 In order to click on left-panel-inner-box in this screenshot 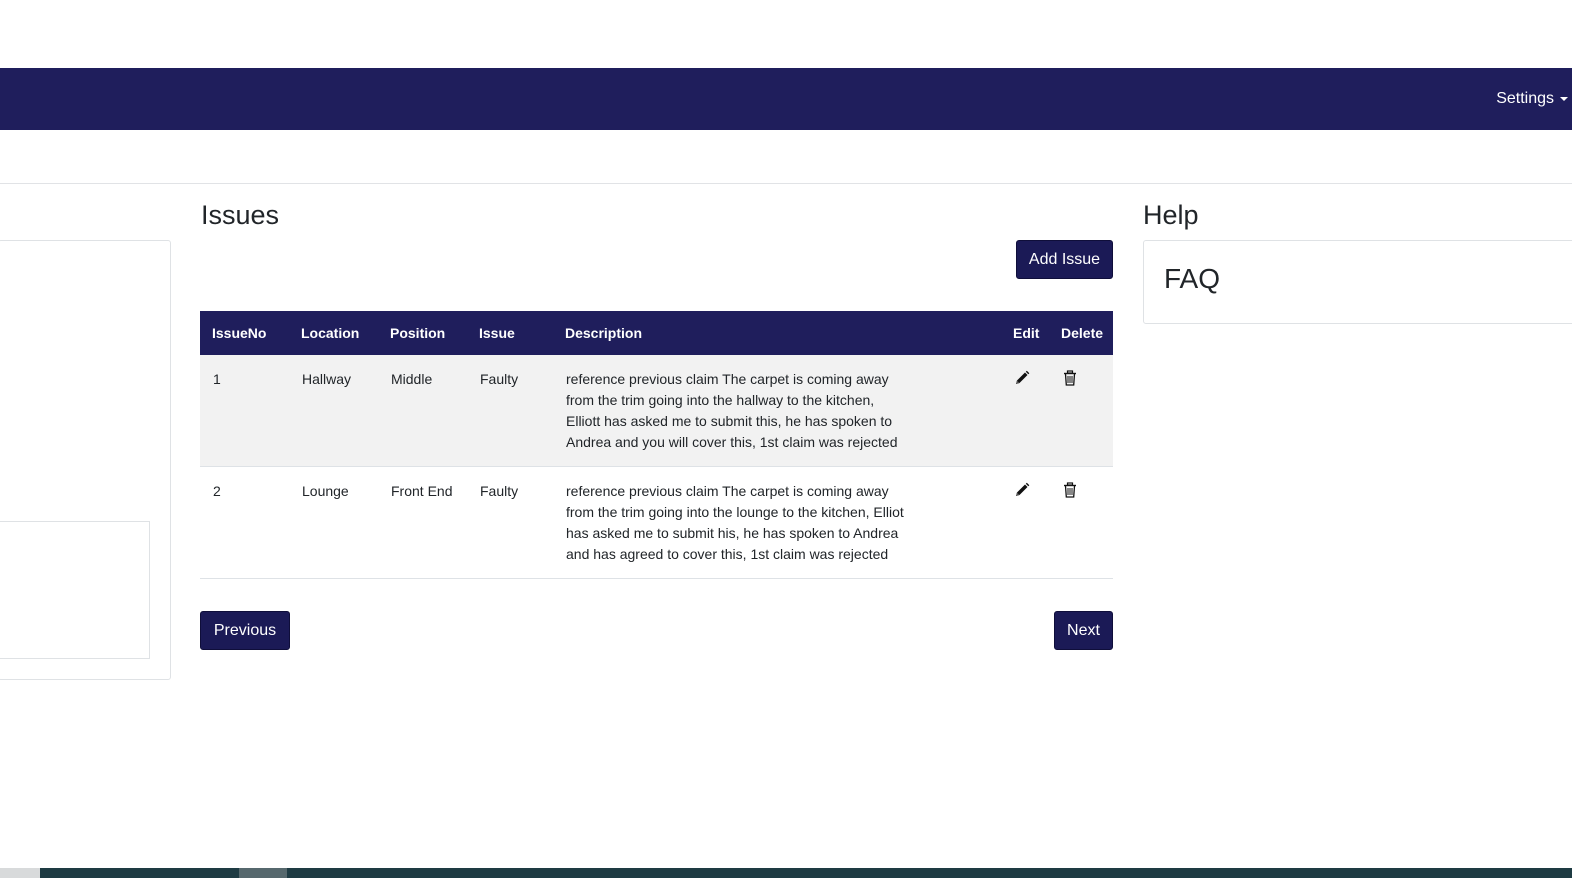, I will do `click(75, 590)`.